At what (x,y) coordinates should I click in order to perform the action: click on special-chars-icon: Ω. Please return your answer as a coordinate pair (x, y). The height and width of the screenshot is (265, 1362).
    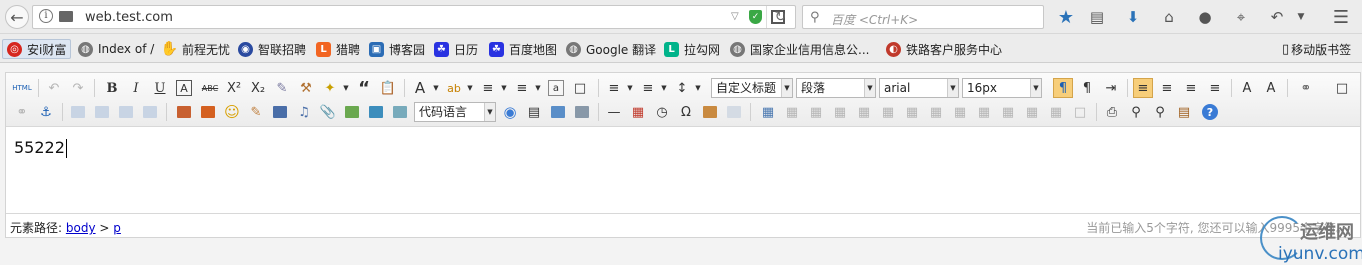
    Looking at the image, I should click on (686, 112).